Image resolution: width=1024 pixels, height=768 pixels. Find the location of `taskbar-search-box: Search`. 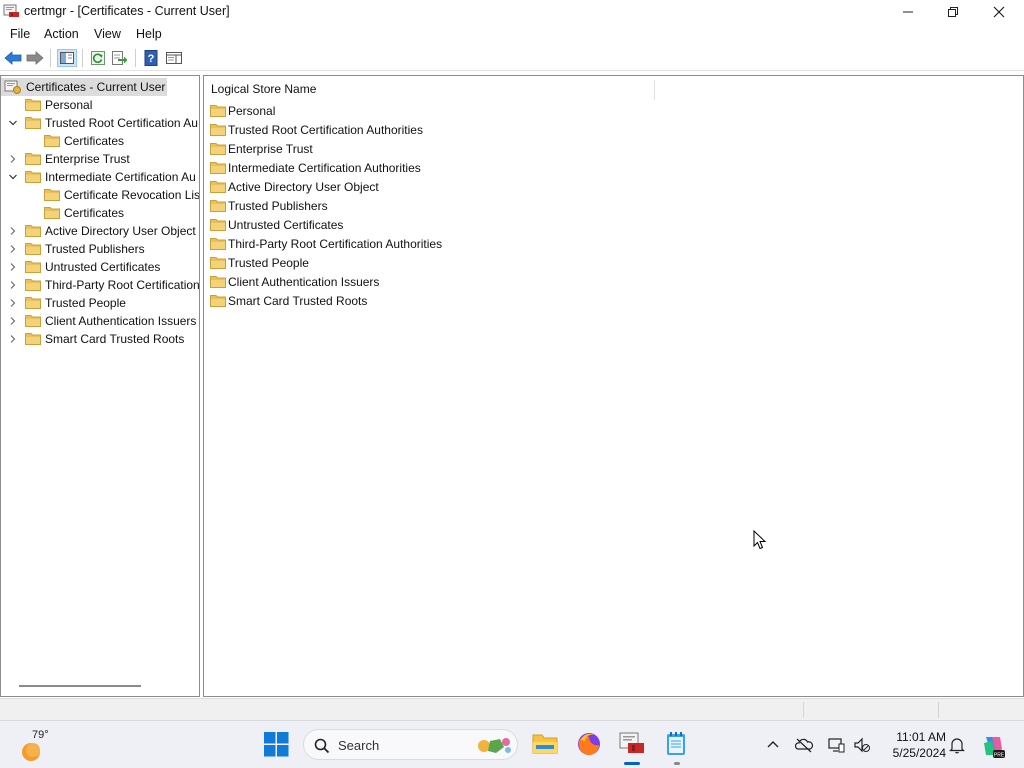

taskbar-search-box: Search is located at coordinates (410, 744).